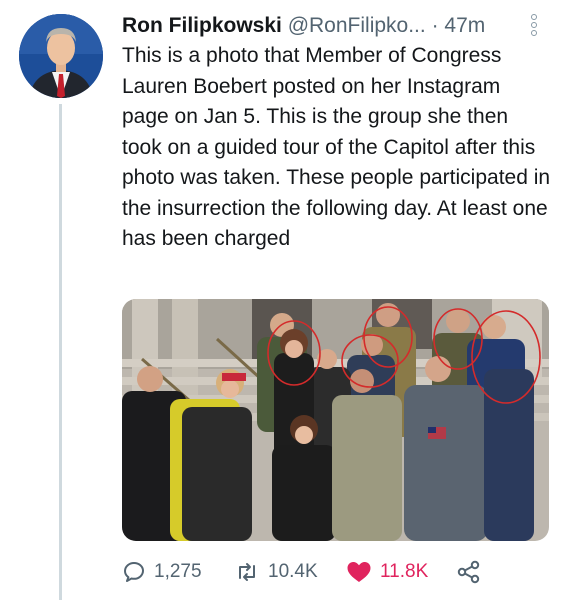 The image size is (568, 600). Describe the element at coordinates (61, 56) in the screenshot. I see `avatar` at that location.